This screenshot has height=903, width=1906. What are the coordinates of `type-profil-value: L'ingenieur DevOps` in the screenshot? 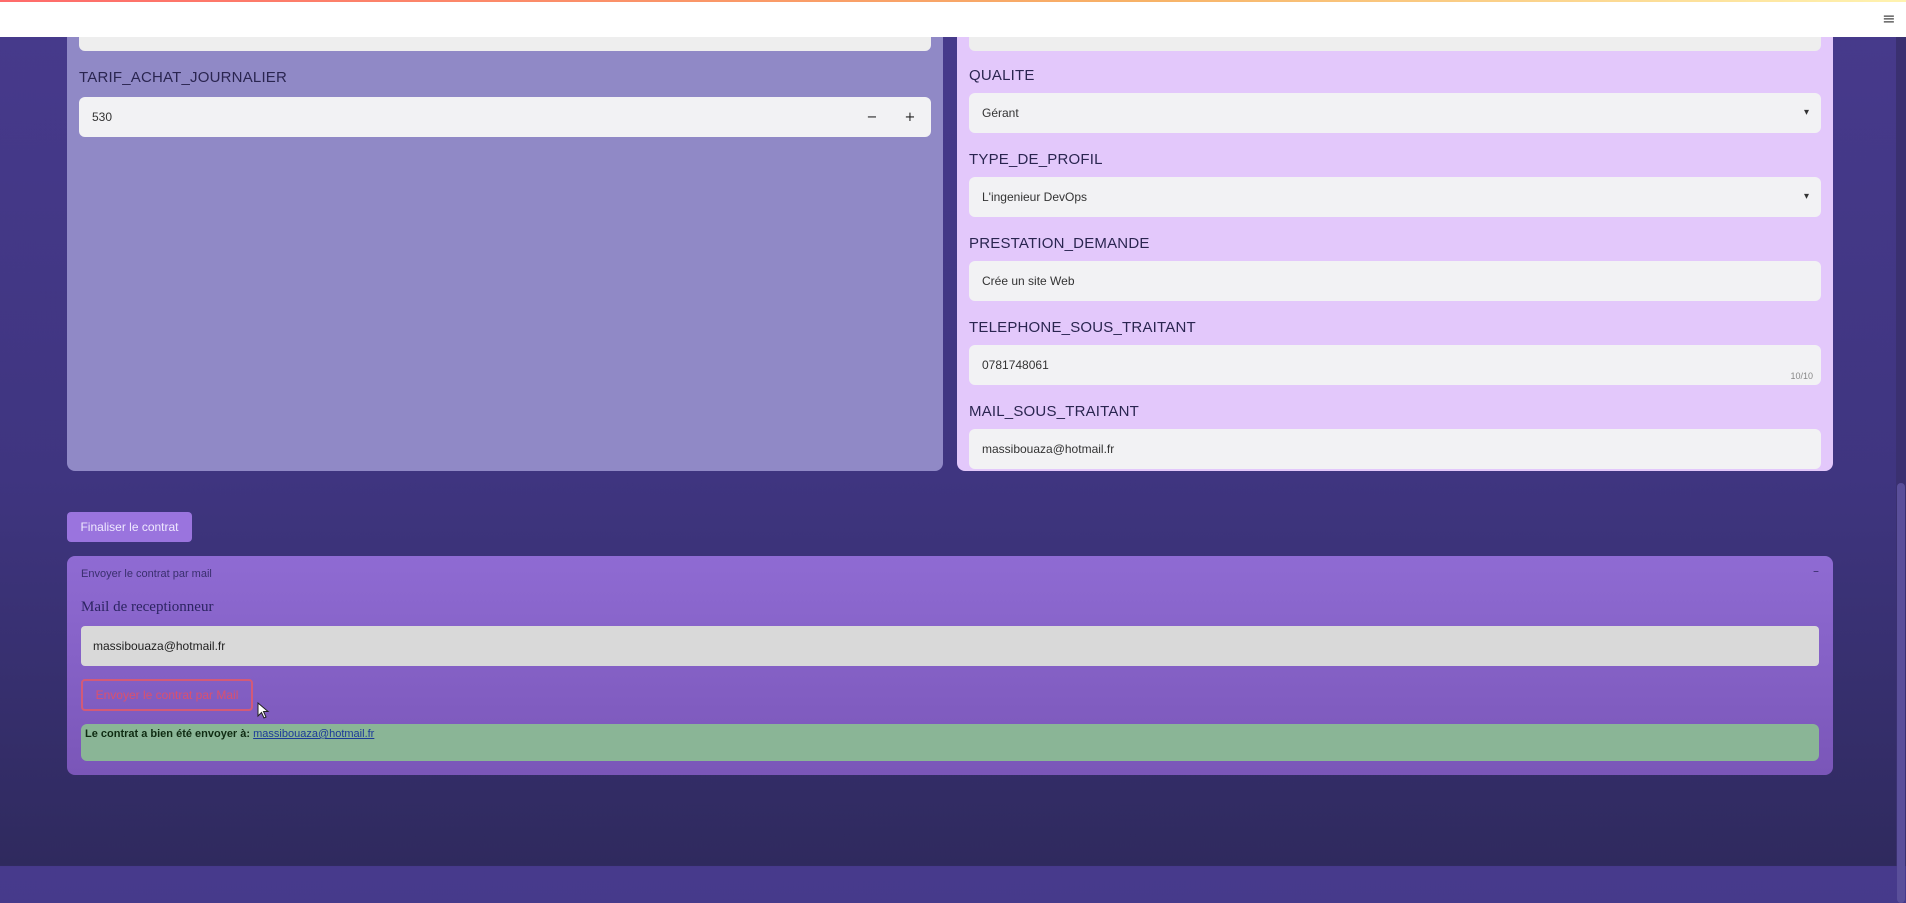 It's located at (1035, 197).